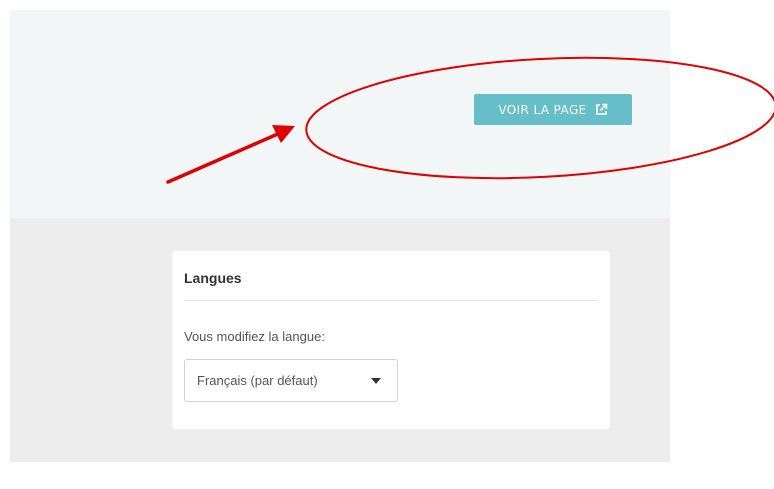  I want to click on caret-down-icon, so click(376, 381).